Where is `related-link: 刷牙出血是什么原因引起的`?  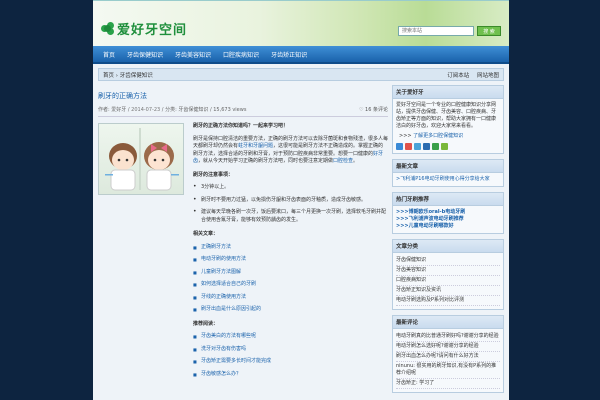
related-link: 刷牙出血是什么原因引起的 is located at coordinates (290, 310).